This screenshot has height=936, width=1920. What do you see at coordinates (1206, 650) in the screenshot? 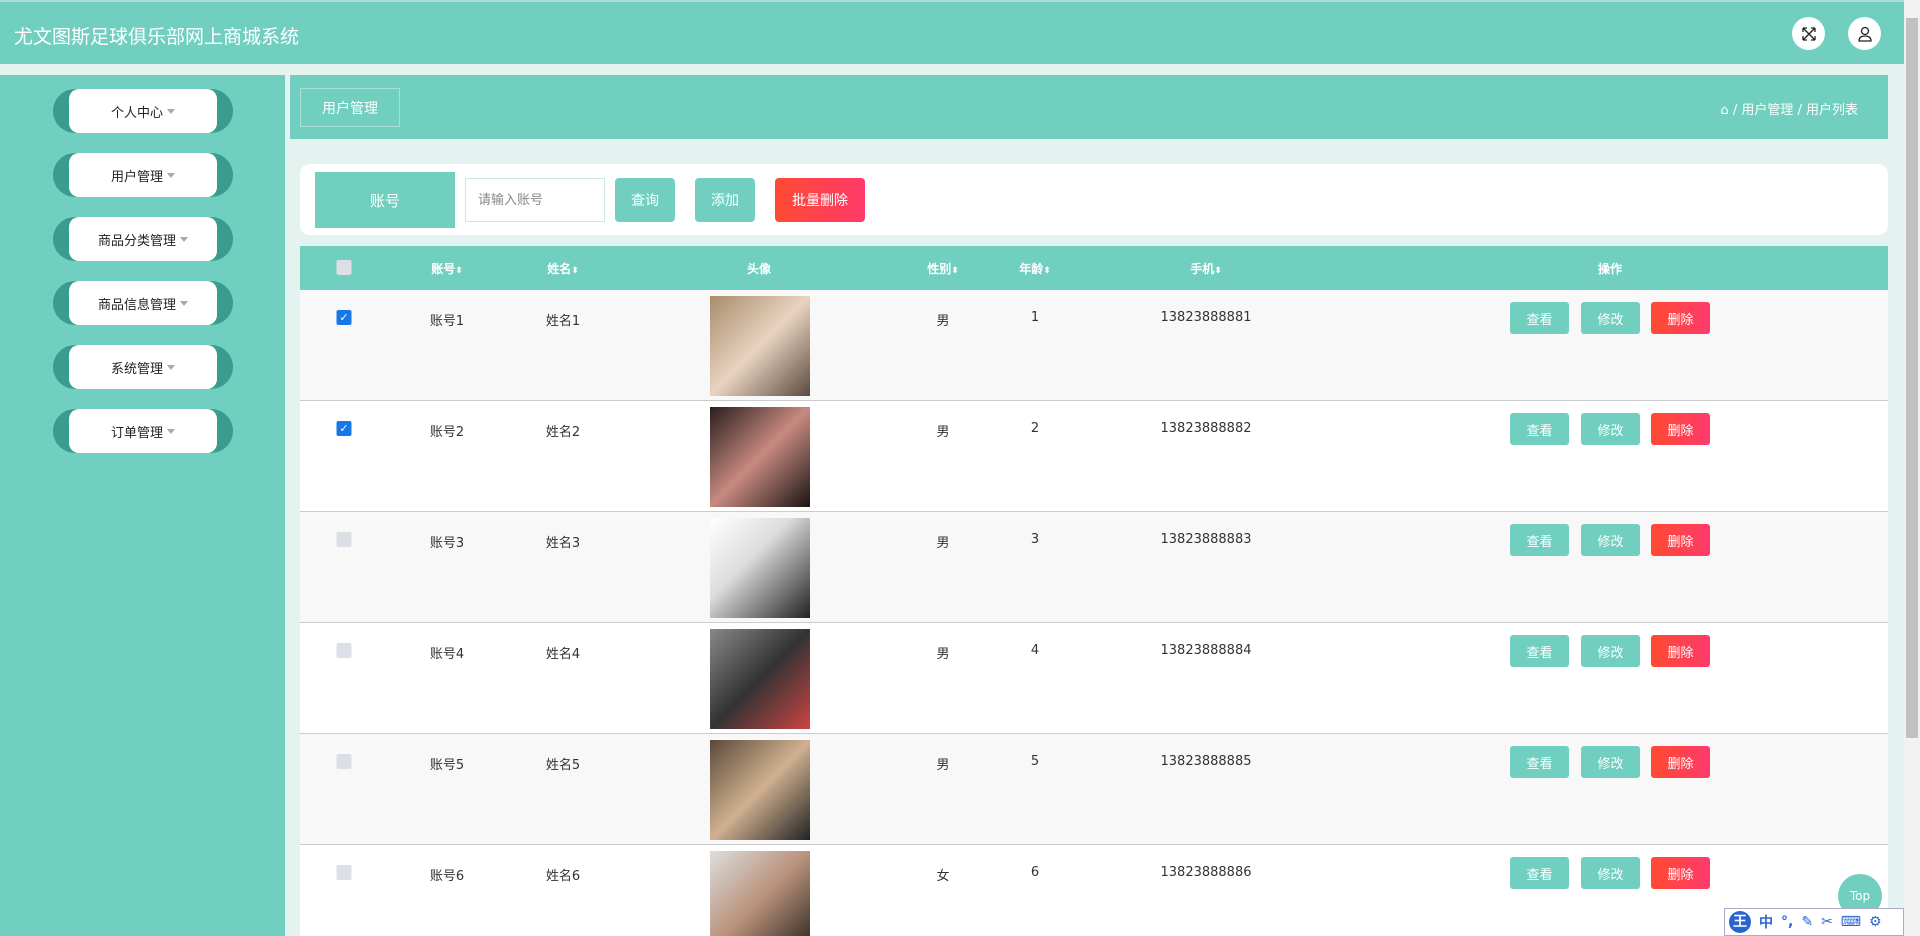
I see `cell-phone: 13823888884` at bounding box center [1206, 650].